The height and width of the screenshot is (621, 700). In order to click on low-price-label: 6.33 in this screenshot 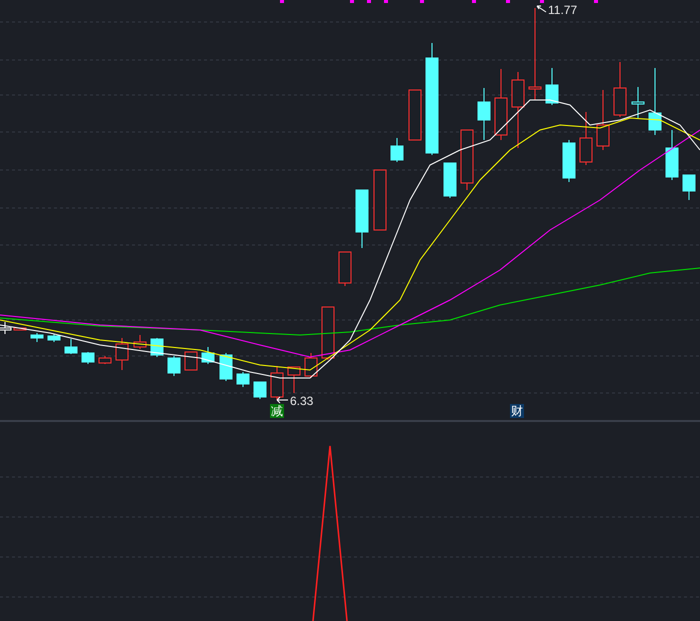, I will do `click(302, 401)`.